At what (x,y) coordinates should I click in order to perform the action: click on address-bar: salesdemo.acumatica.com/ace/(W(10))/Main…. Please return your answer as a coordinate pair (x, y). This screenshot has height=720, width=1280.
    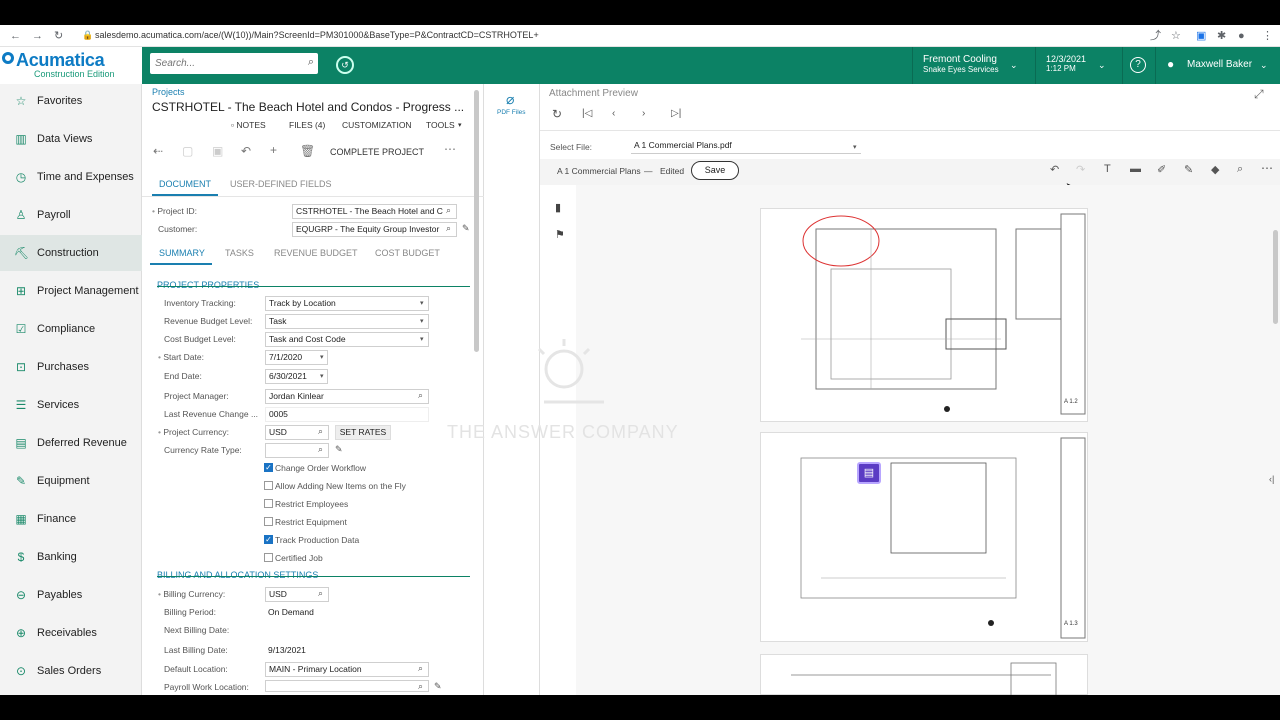
    Looking at the image, I should click on (317, 35).